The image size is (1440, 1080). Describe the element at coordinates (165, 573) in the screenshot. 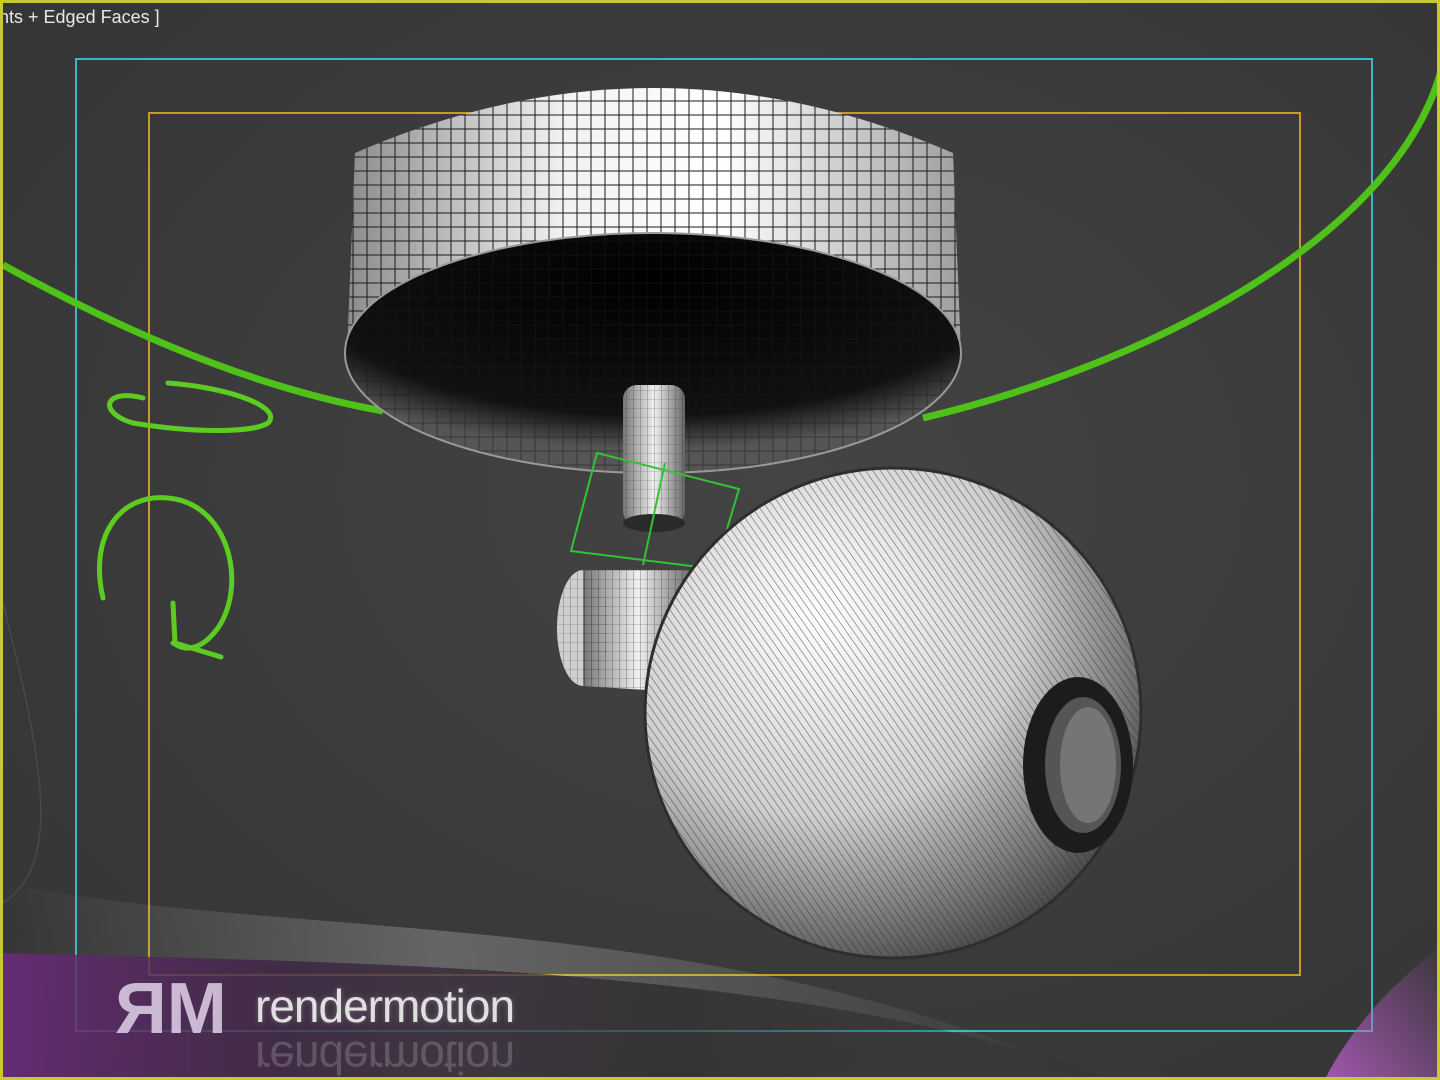

I see `rotate-arrow-vertical` at that location.